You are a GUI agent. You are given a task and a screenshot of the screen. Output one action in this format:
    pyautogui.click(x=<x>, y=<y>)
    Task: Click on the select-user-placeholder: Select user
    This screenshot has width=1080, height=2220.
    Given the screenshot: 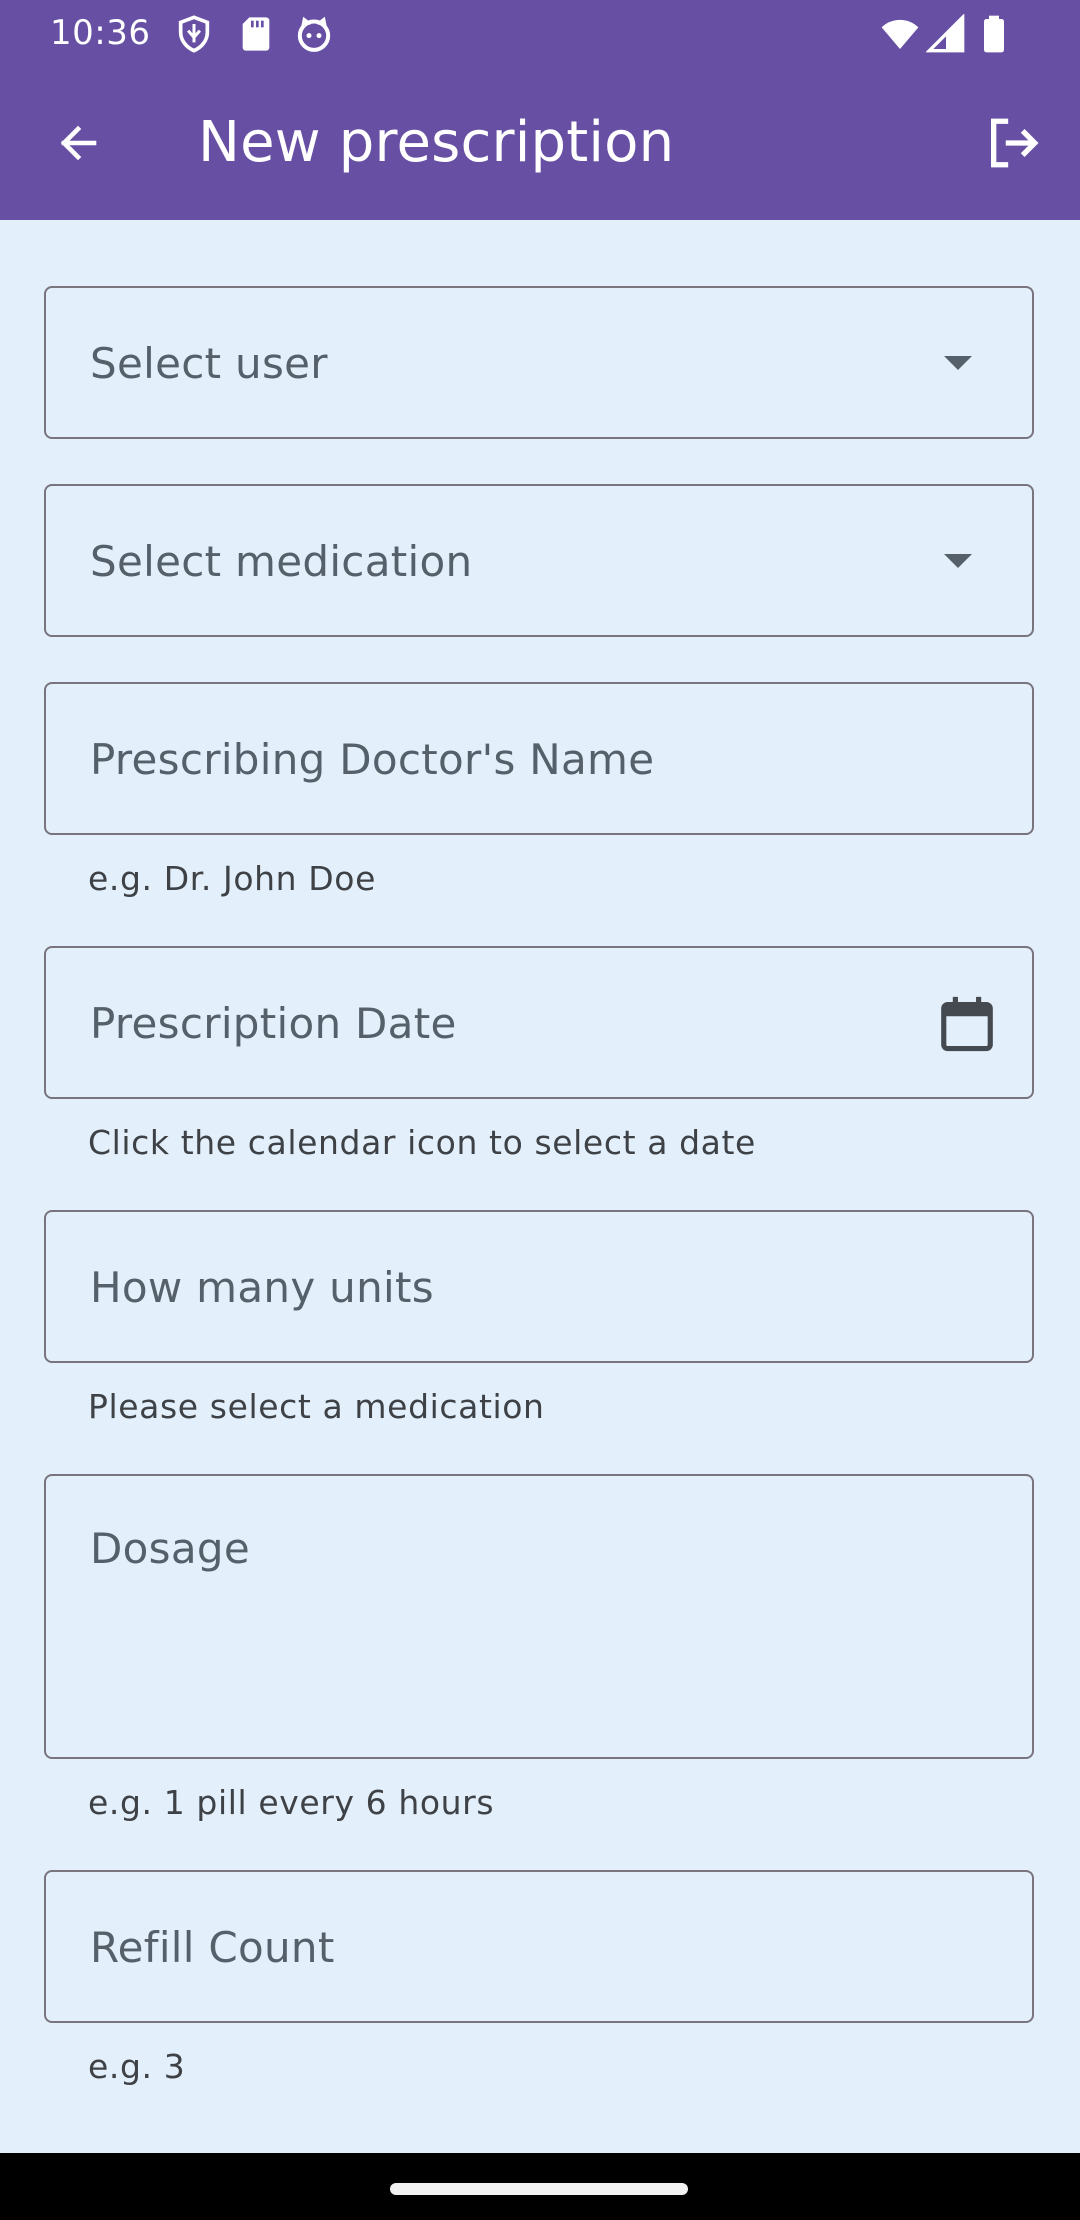 What is the action you would take?
    pyautogui.click(x=209, y=363)
    